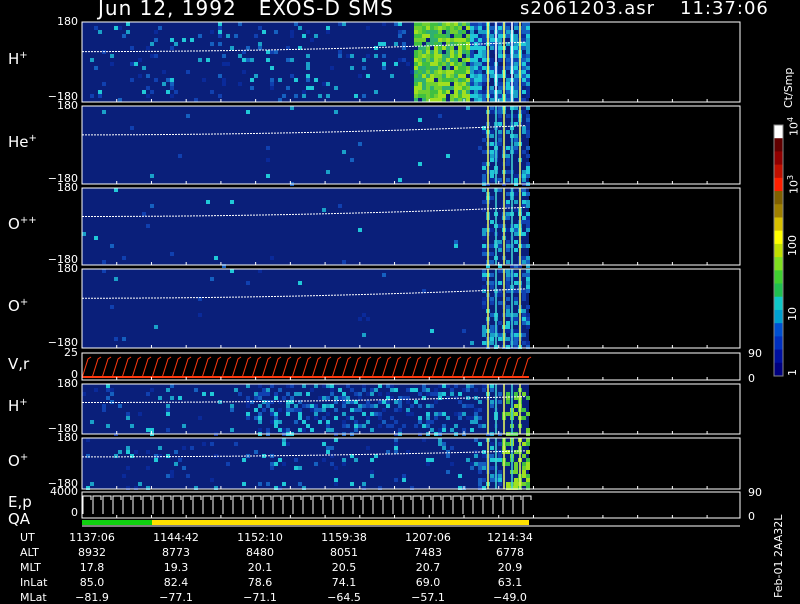 The width and height of the screenshot is (800, 604). Describe the element at coordinates (176, 567) in the screenshot. I see `ephemeris-value: 19.3` at that location.